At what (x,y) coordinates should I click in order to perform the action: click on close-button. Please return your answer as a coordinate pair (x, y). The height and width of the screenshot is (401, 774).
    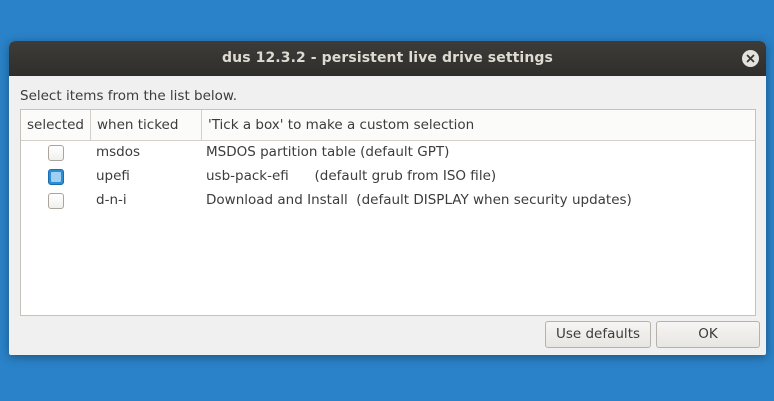
    Looking at the image, I should click on (750, 58).